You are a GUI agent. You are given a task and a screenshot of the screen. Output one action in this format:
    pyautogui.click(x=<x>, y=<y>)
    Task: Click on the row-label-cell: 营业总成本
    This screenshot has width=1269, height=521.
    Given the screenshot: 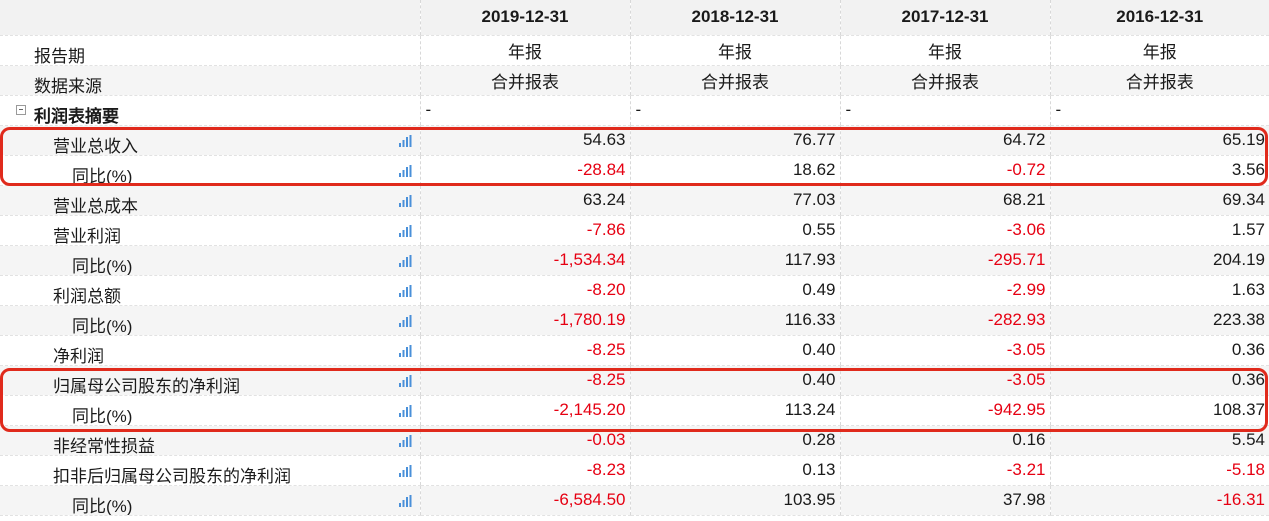 What is the action you would take?
    pyautogui.click(x=210, y=200)
    